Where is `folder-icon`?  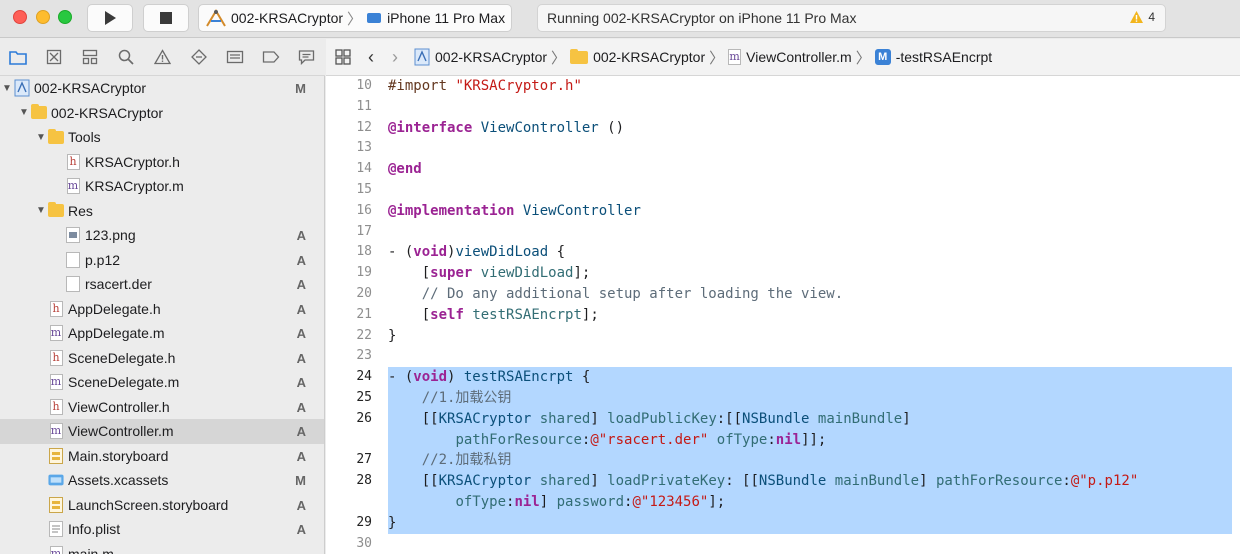
folder-icon is located at coordinates (56, 136).